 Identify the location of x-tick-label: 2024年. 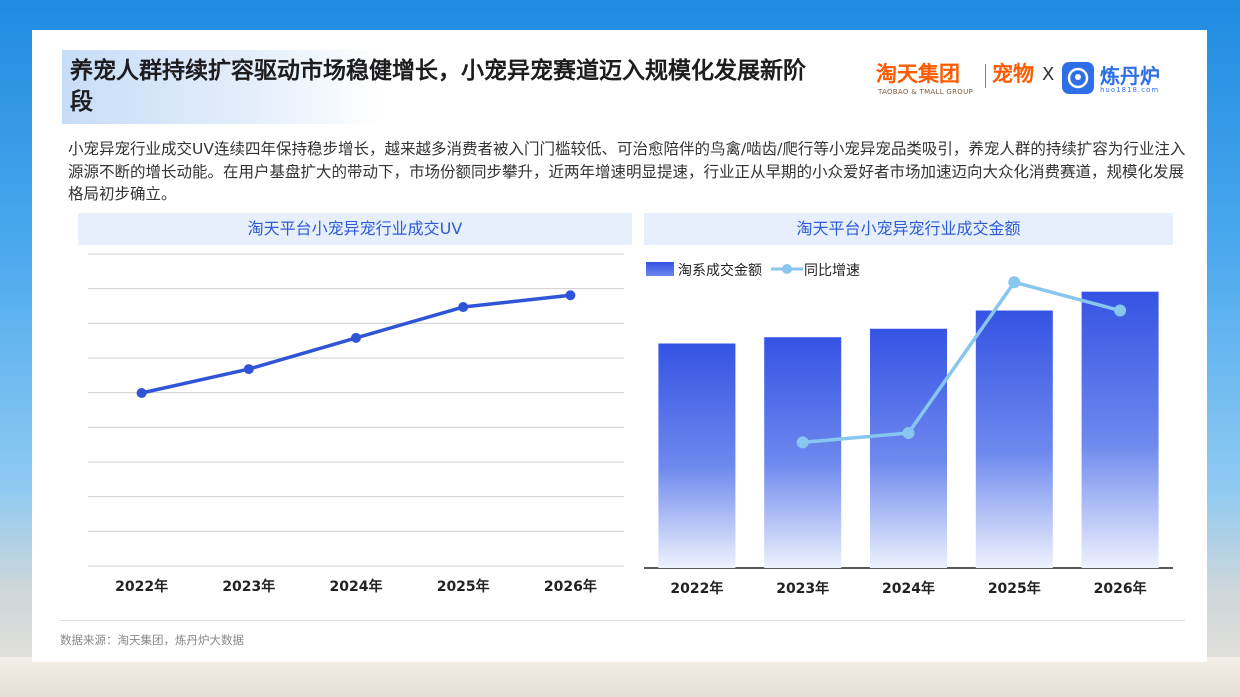
(908, 588).